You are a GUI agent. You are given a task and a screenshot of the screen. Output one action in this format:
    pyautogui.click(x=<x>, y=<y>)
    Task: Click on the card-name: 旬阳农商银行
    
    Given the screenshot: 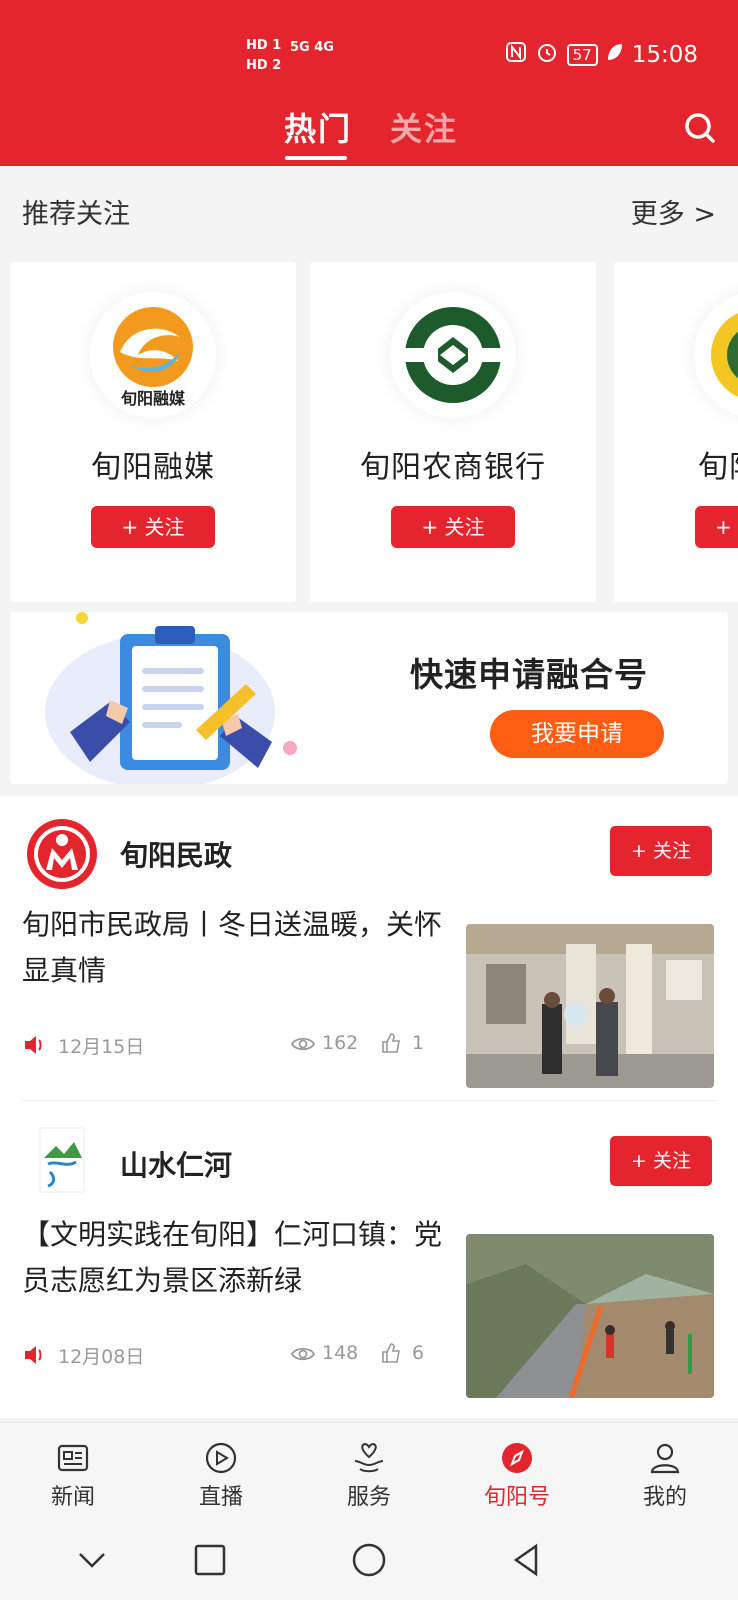 What is the action you would take?
    pyautogui.click(x=453, y=467)
    